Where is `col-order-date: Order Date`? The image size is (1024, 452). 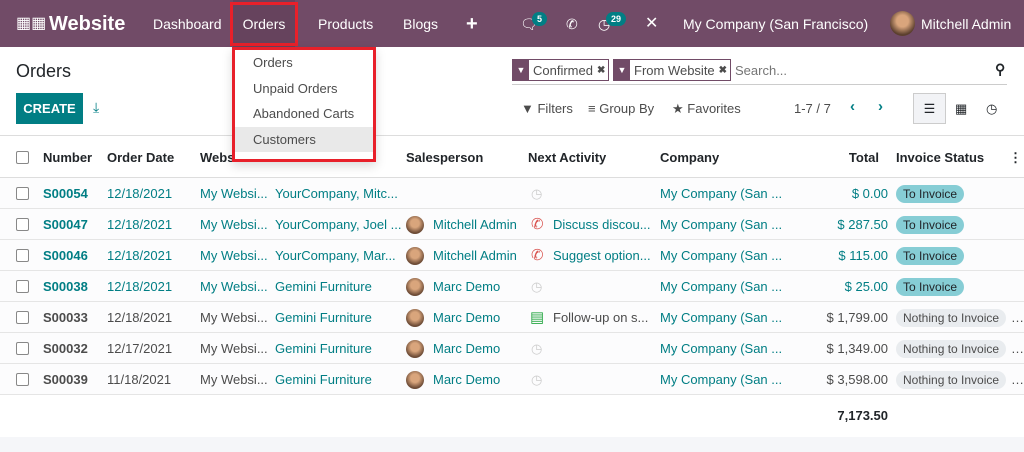
col-order-date: Order Date is located at coordinates (140, 157).